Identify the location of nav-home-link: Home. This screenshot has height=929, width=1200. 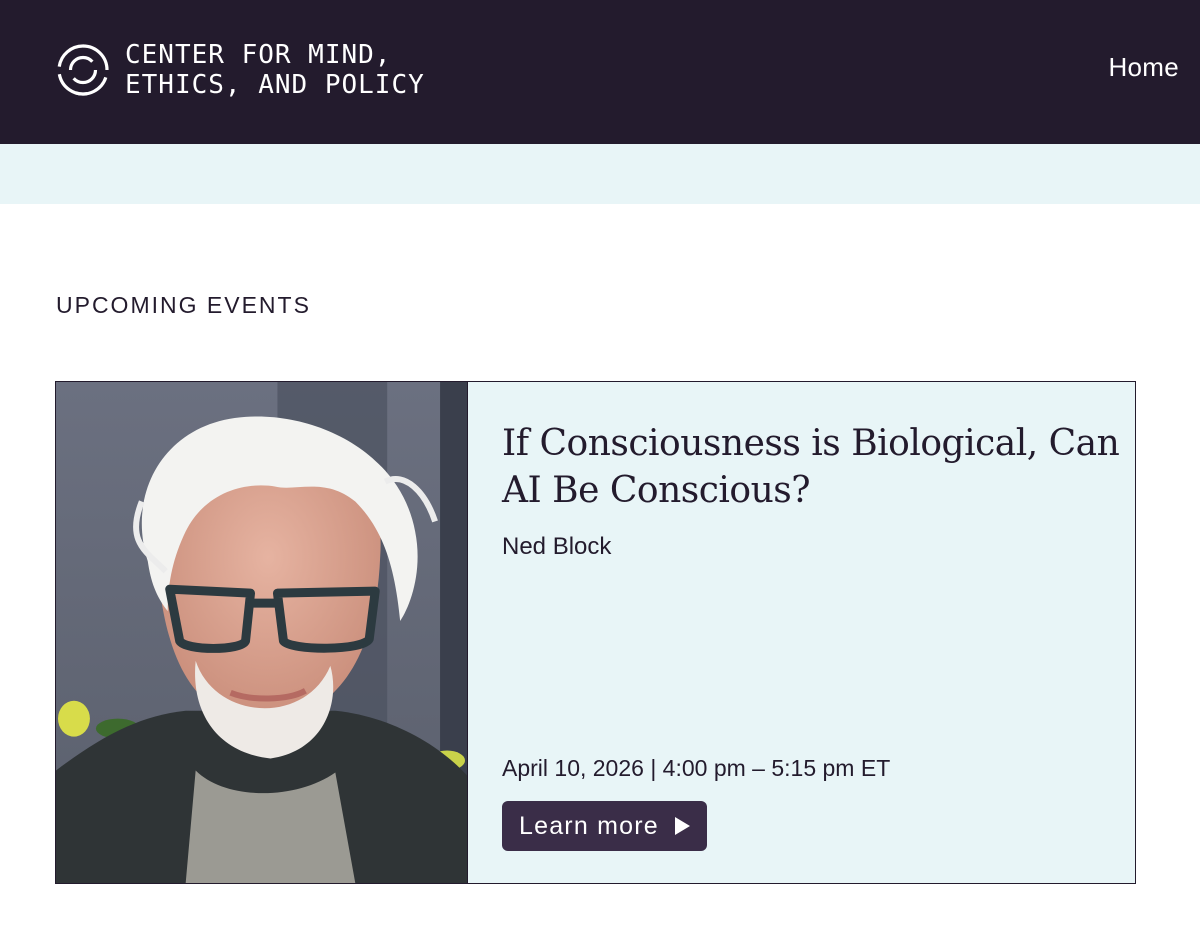
(1143, 67).